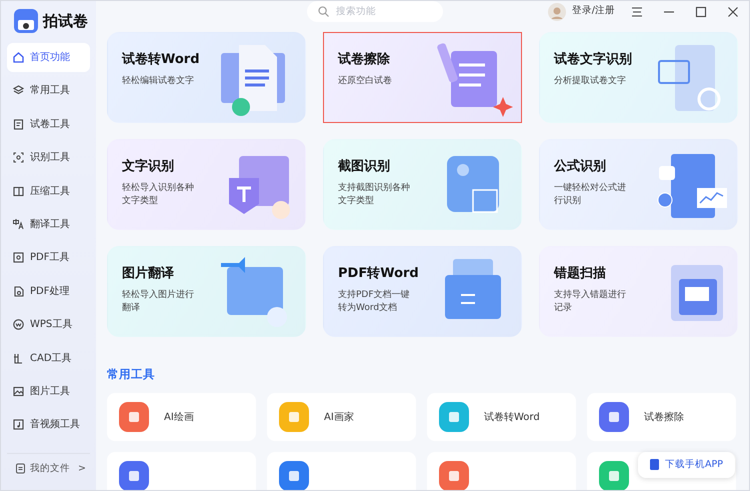 The width and height of the screenshot is (750, 491). I want to click on feature-card: 图片翻译 轻松导入图片进行翻译, so click(206, 291).